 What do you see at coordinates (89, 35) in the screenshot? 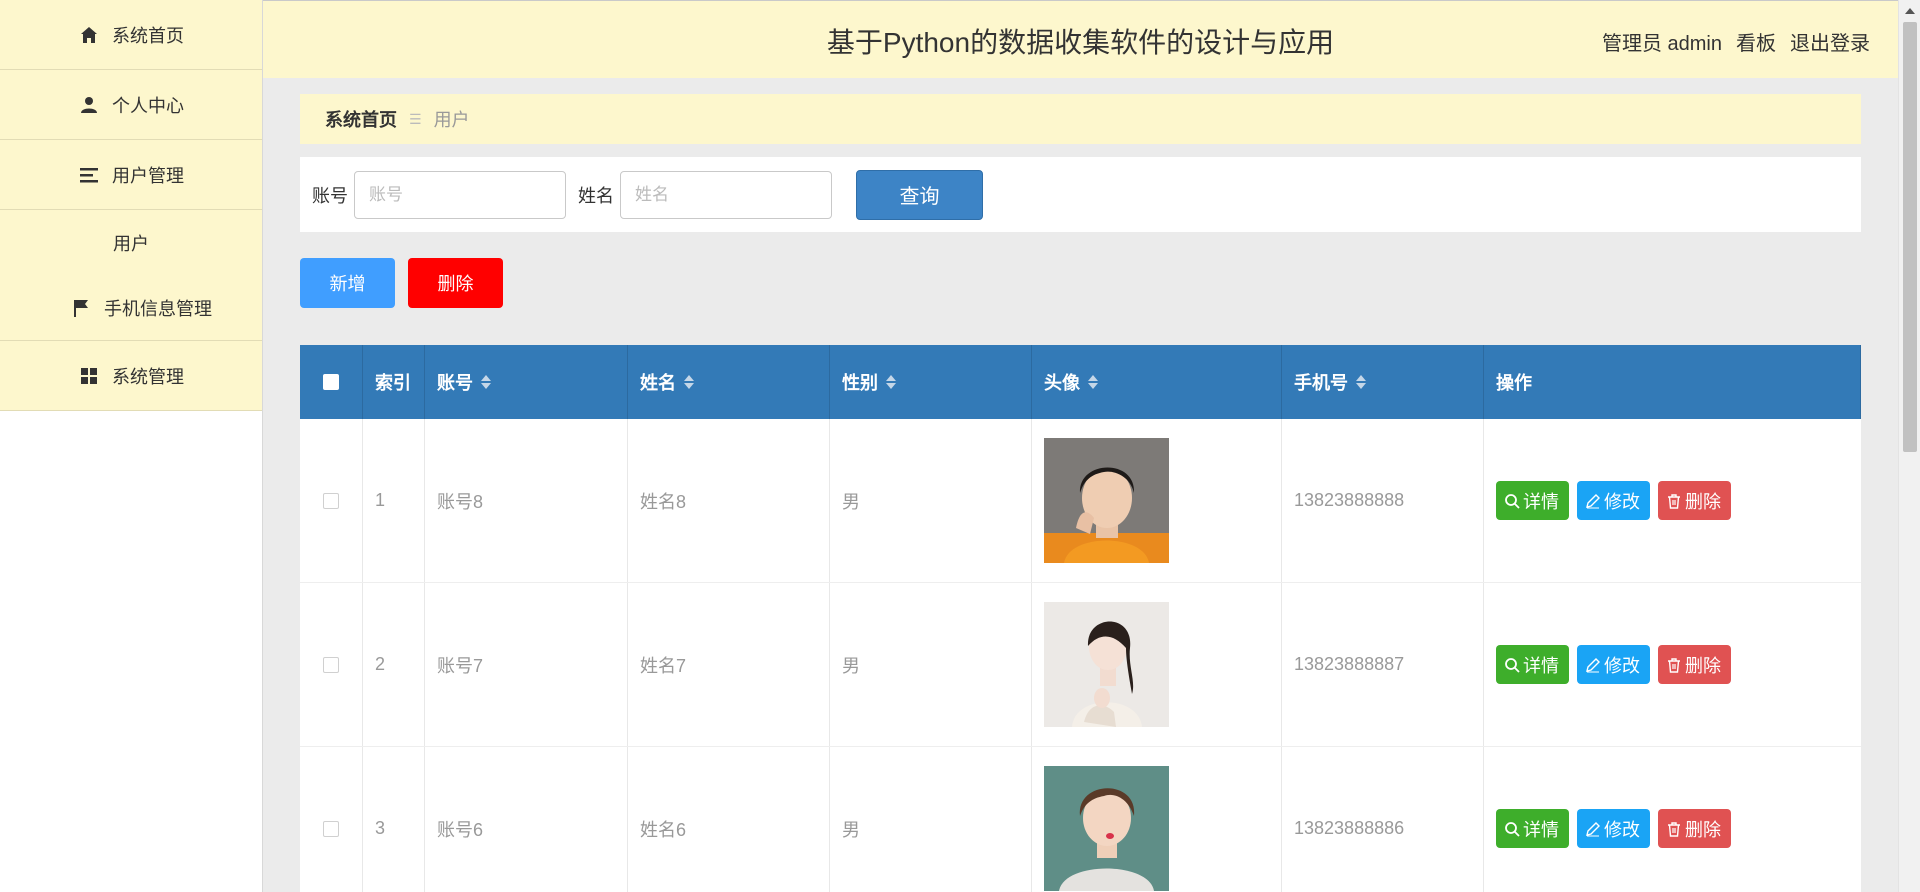
I see `home-icon` at bounding box center [89, 35].